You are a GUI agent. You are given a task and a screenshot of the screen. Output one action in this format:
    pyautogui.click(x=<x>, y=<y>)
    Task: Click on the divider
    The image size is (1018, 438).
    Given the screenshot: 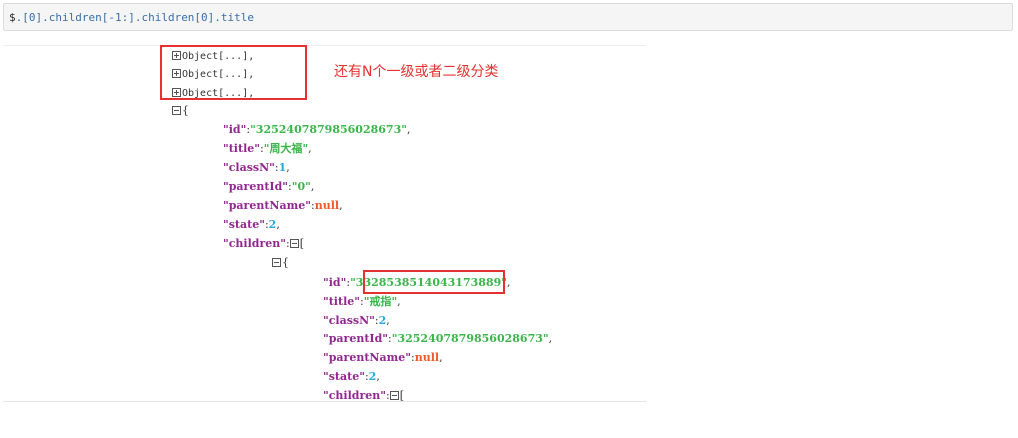 What is the action you would take?
    pyautogui.click(x=324, y=401)
    